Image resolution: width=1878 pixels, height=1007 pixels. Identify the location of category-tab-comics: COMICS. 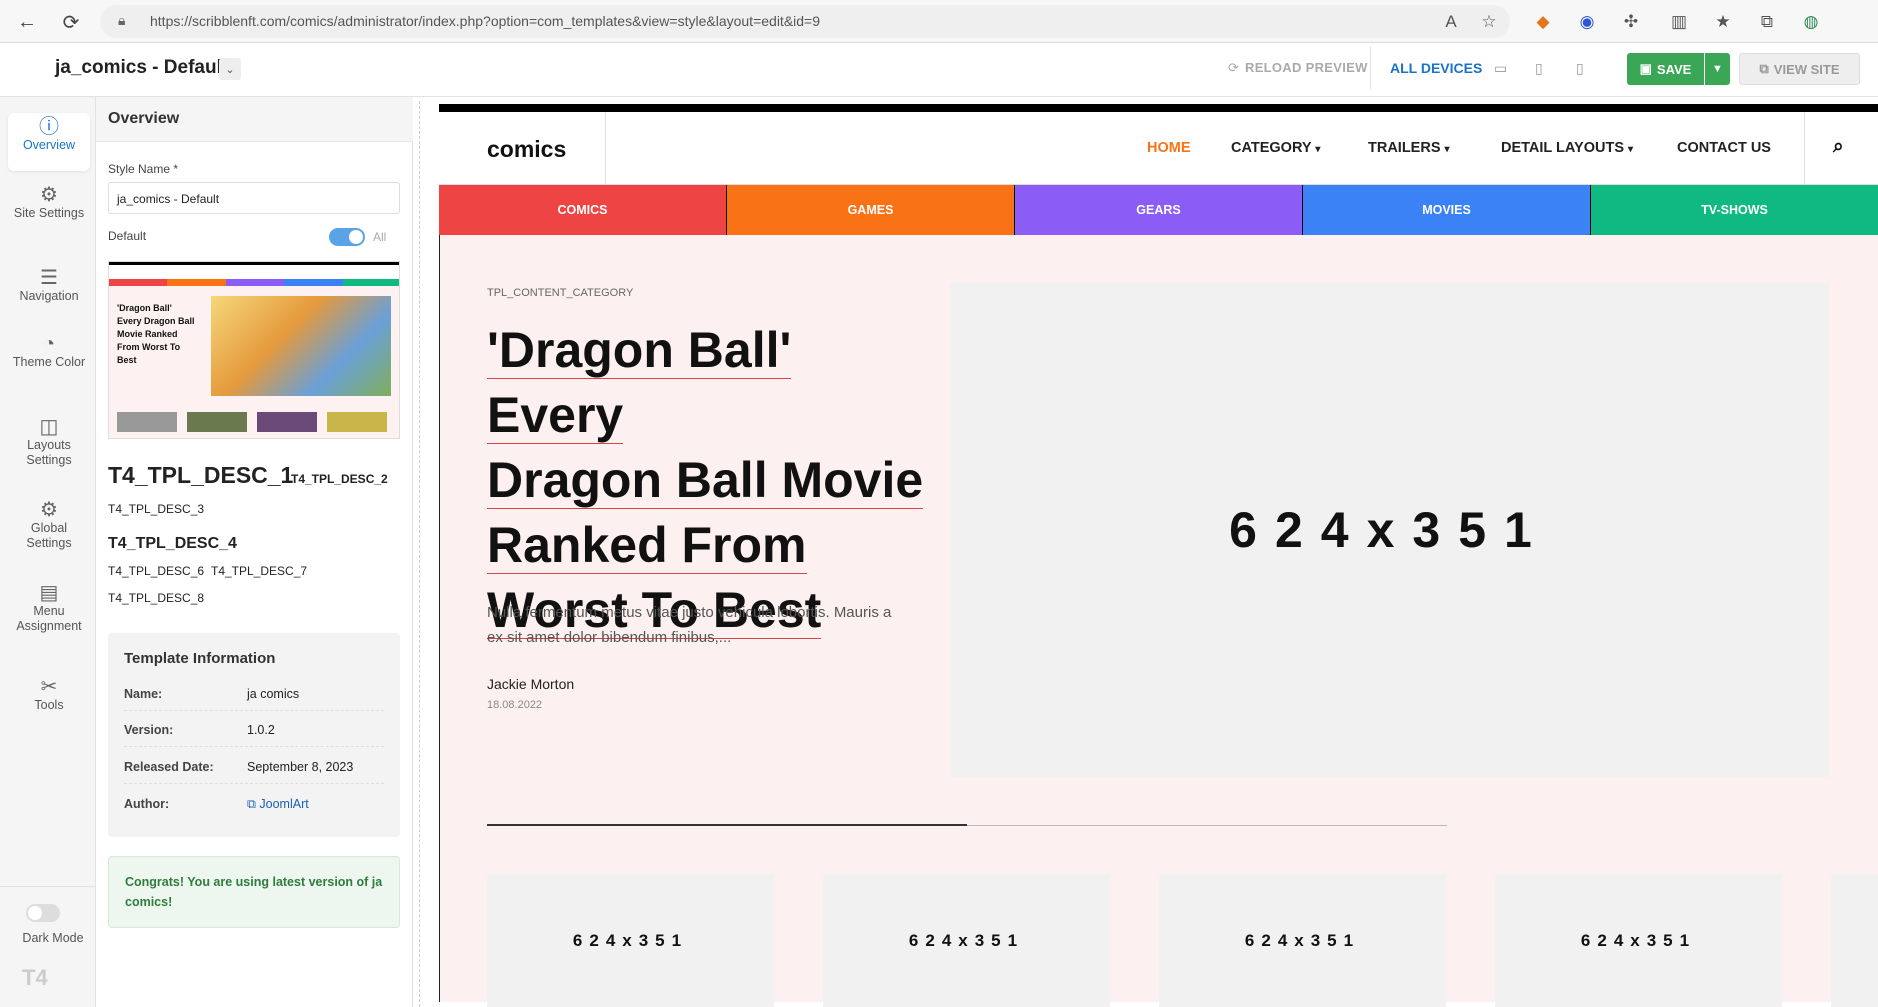
(583, 210).